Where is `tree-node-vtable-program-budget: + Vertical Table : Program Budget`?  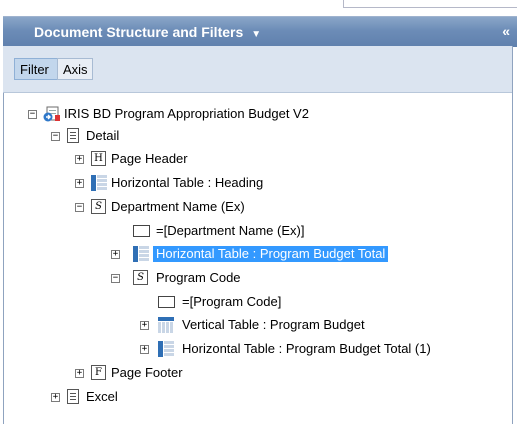
tree-node-vtable-program-budget: + Vertical Table : Program Budget is located at coordinates (258, 325).